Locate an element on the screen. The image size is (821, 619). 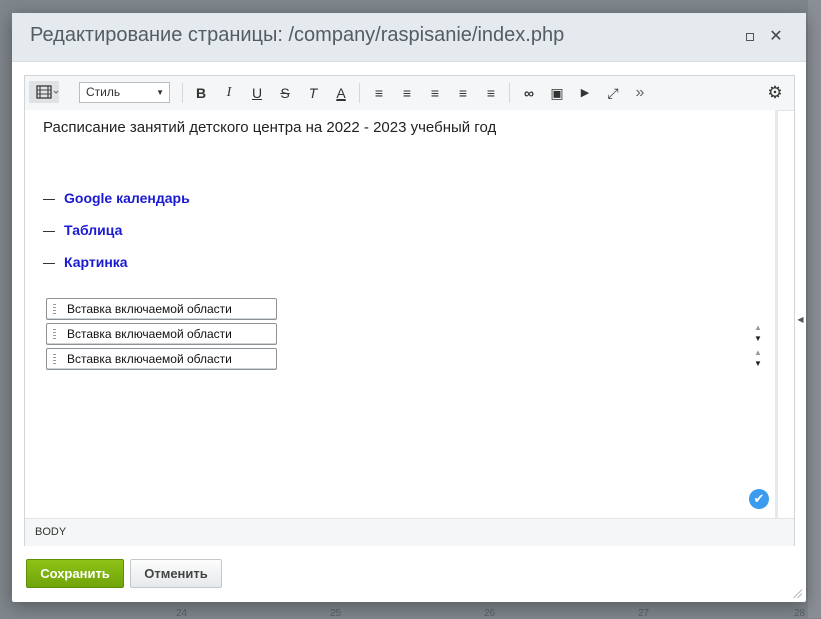
fullscreen-icon: ⤢ is located at coordinates (613, 93).